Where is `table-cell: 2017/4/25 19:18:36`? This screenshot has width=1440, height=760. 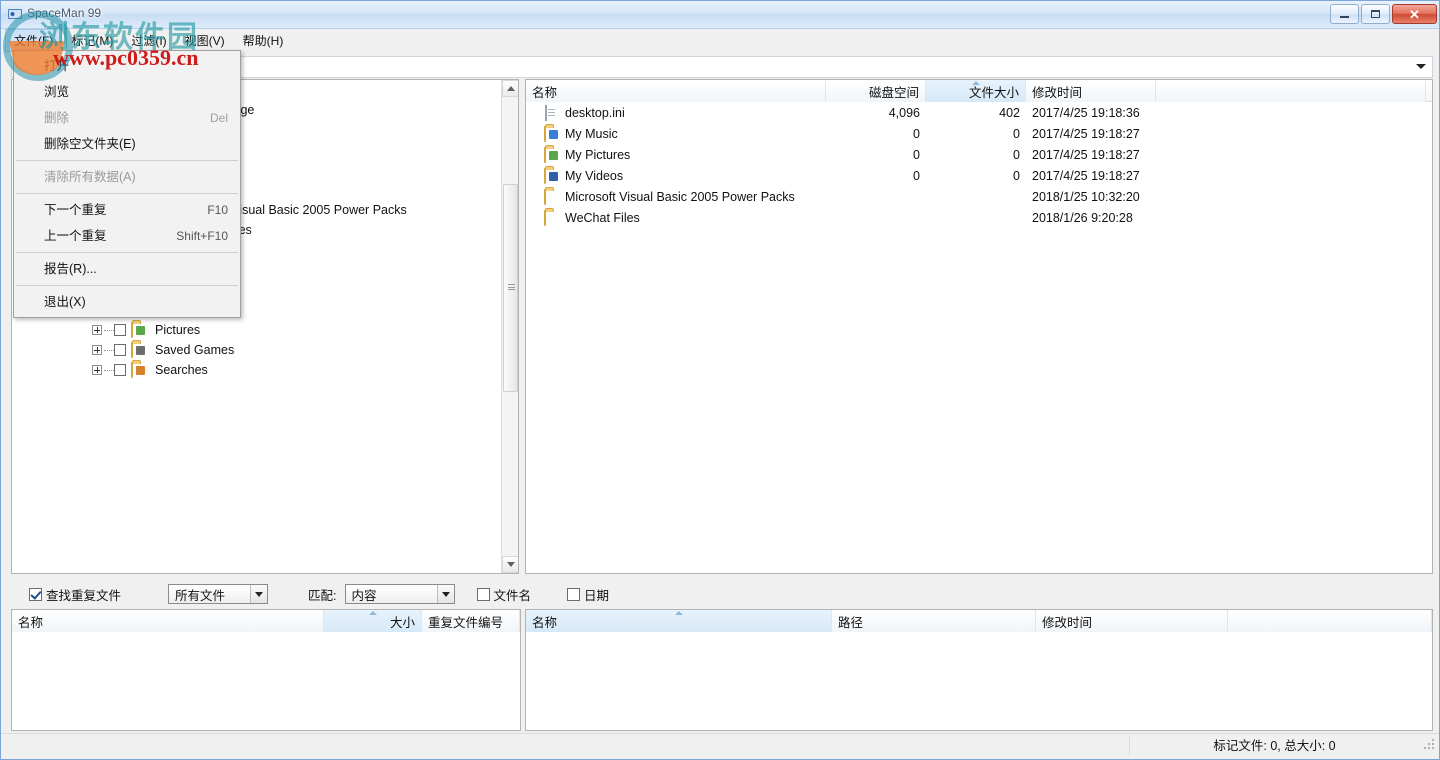 table-cell: 2017/4/25 19:18:36 is located at coordinates (1091, 112).